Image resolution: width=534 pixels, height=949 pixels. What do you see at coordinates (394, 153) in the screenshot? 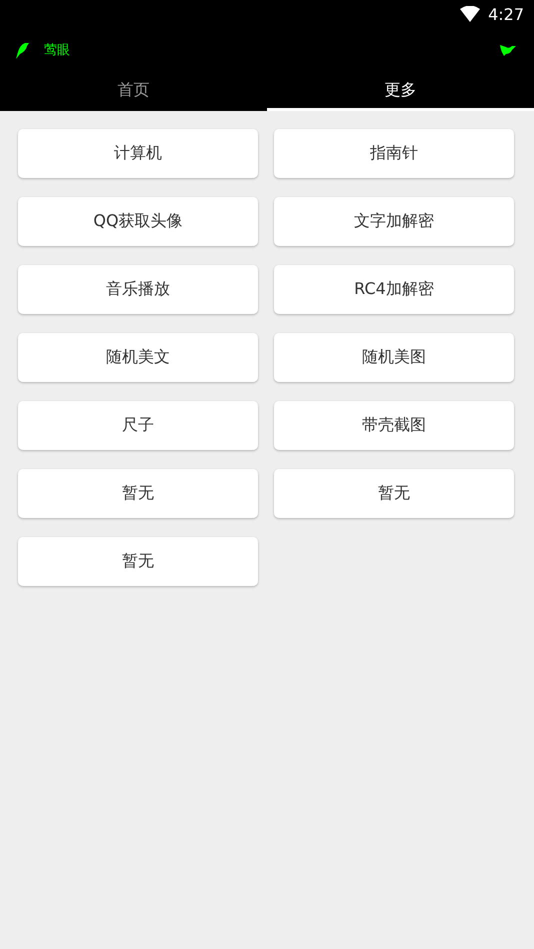
I see `tool-button: 指南针` at bounding box center [394, 153].